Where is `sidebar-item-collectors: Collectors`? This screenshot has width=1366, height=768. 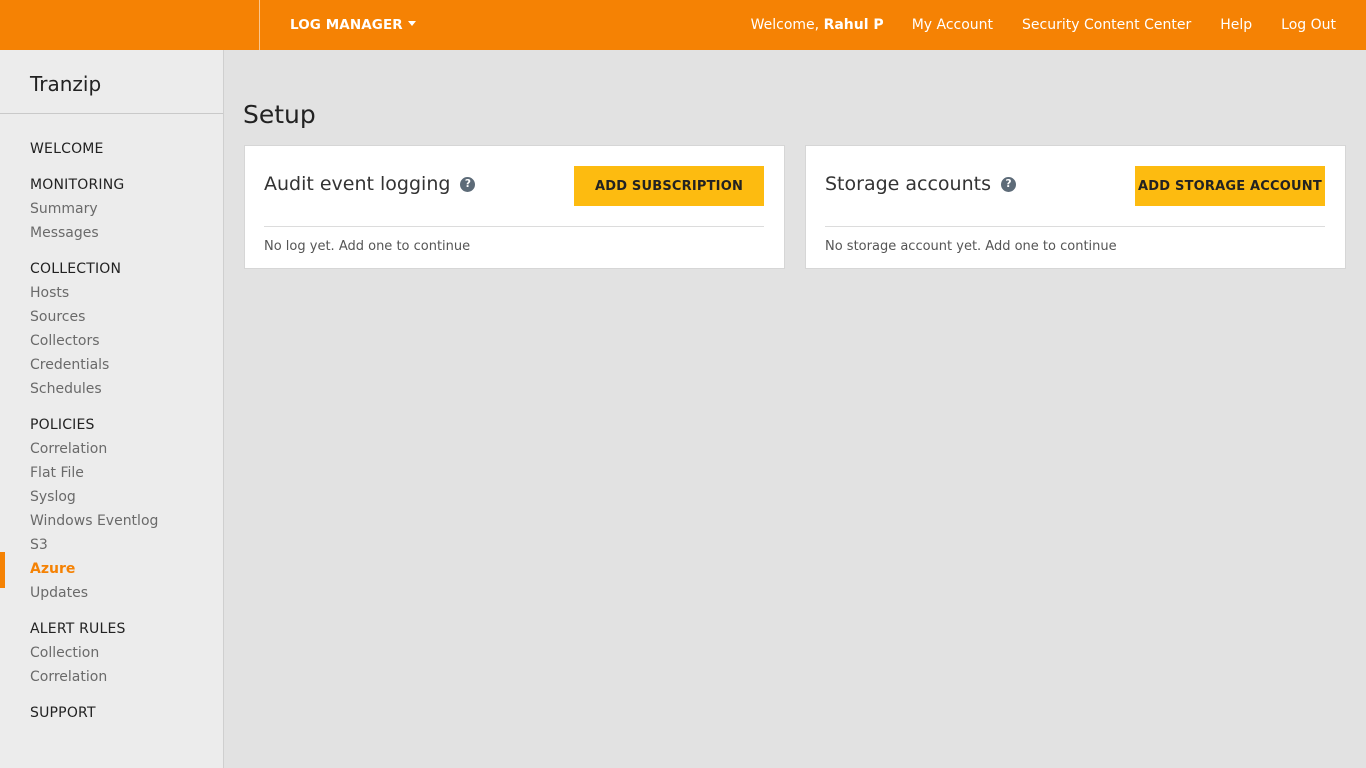
sidebar-item-collectors: Collectors is located at coordinates (65, 341).